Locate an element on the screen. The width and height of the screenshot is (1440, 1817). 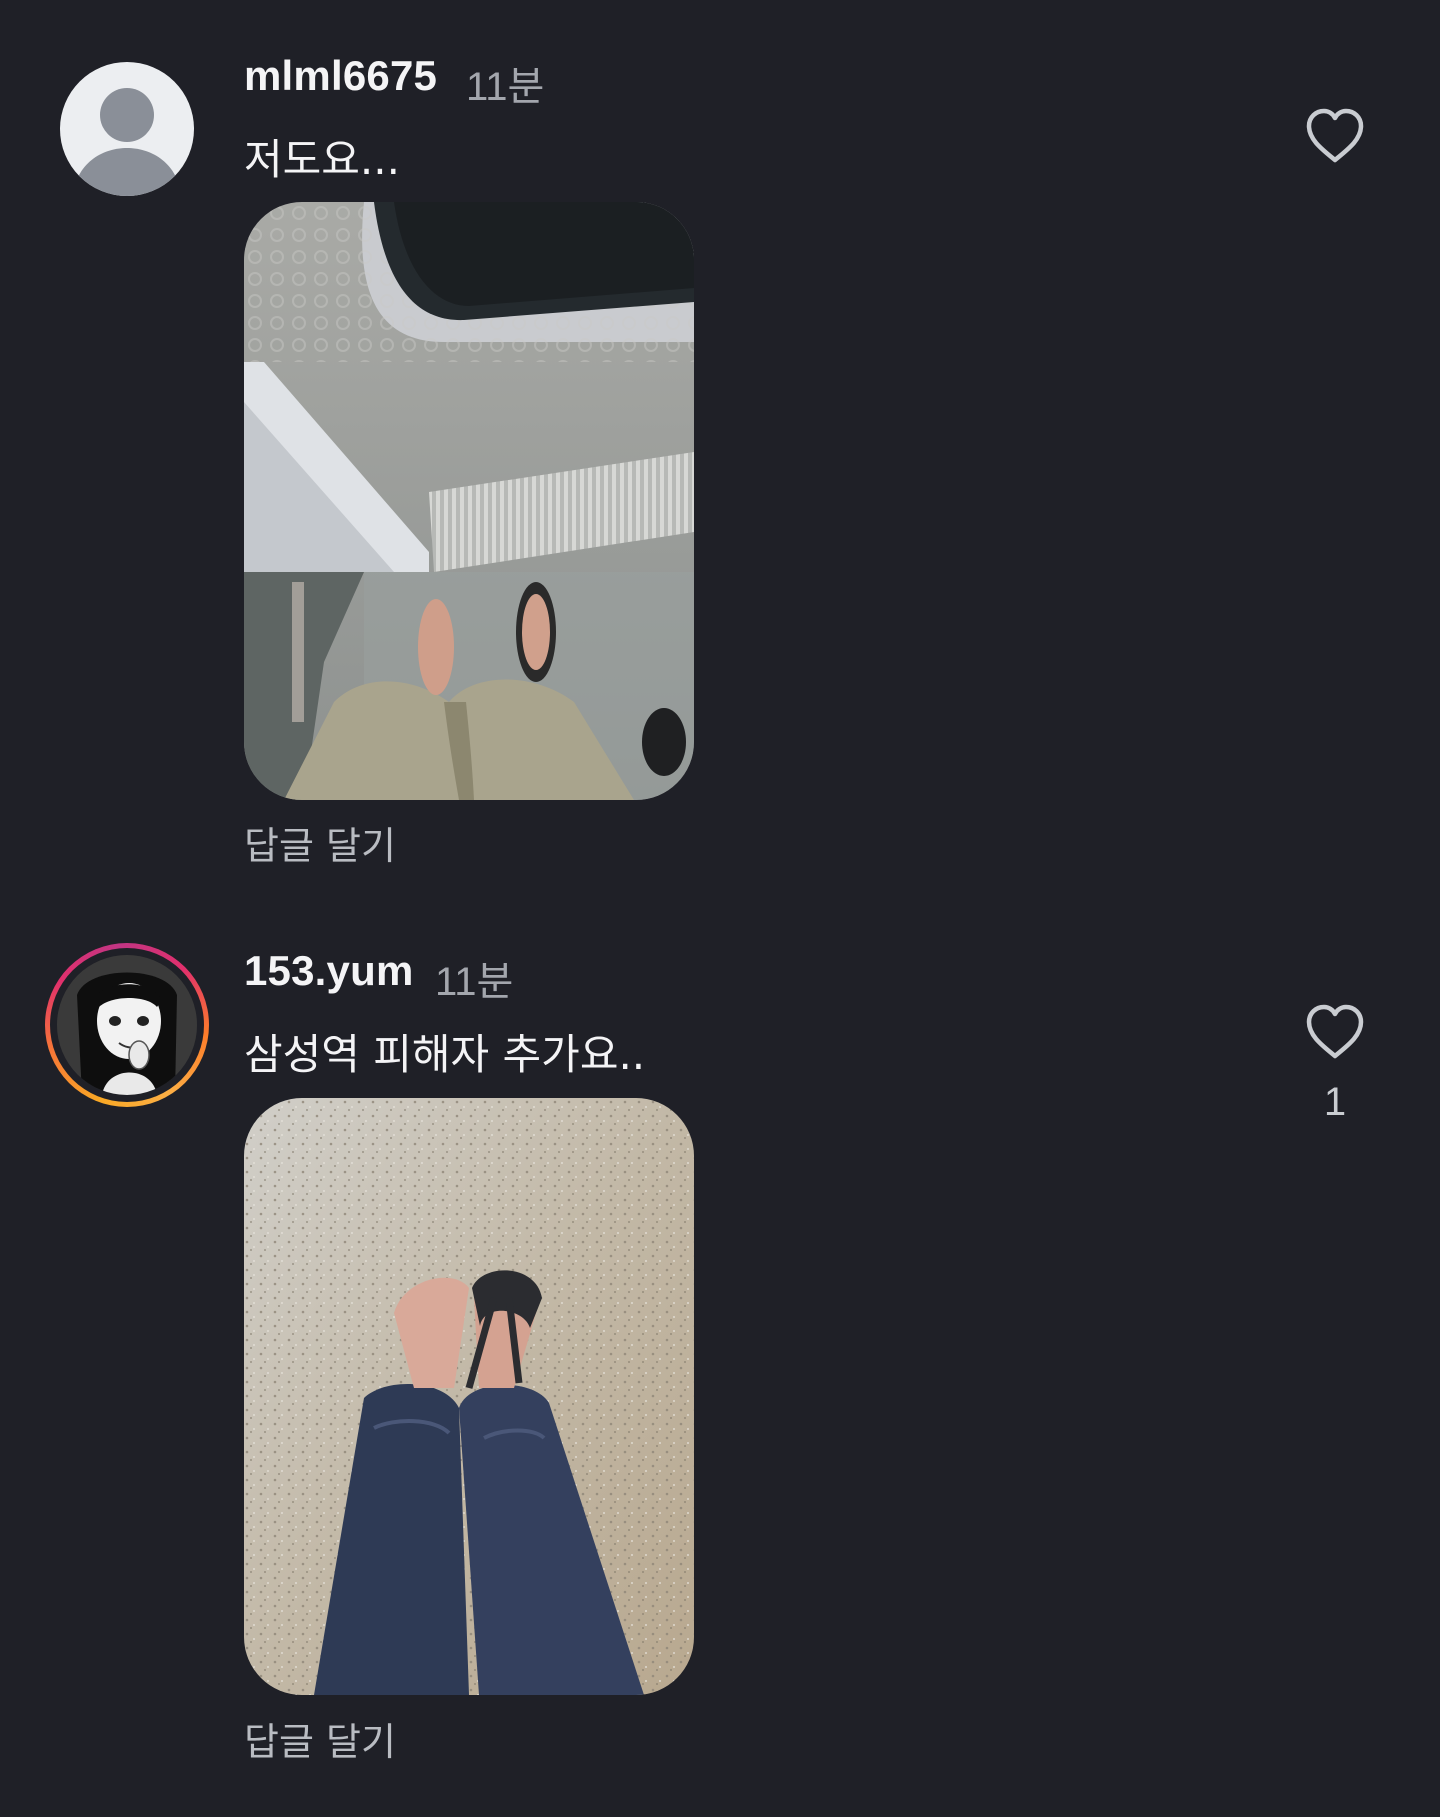
comment-text: 삼성역 피해자 추가요.. is located at coordinates (445, 1054).